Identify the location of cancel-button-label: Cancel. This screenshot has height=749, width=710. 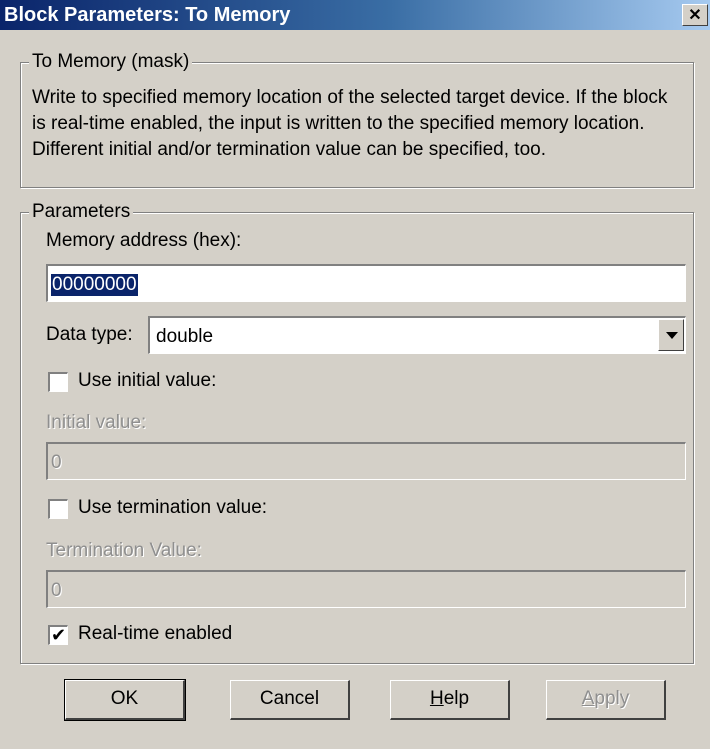
(289, 698).